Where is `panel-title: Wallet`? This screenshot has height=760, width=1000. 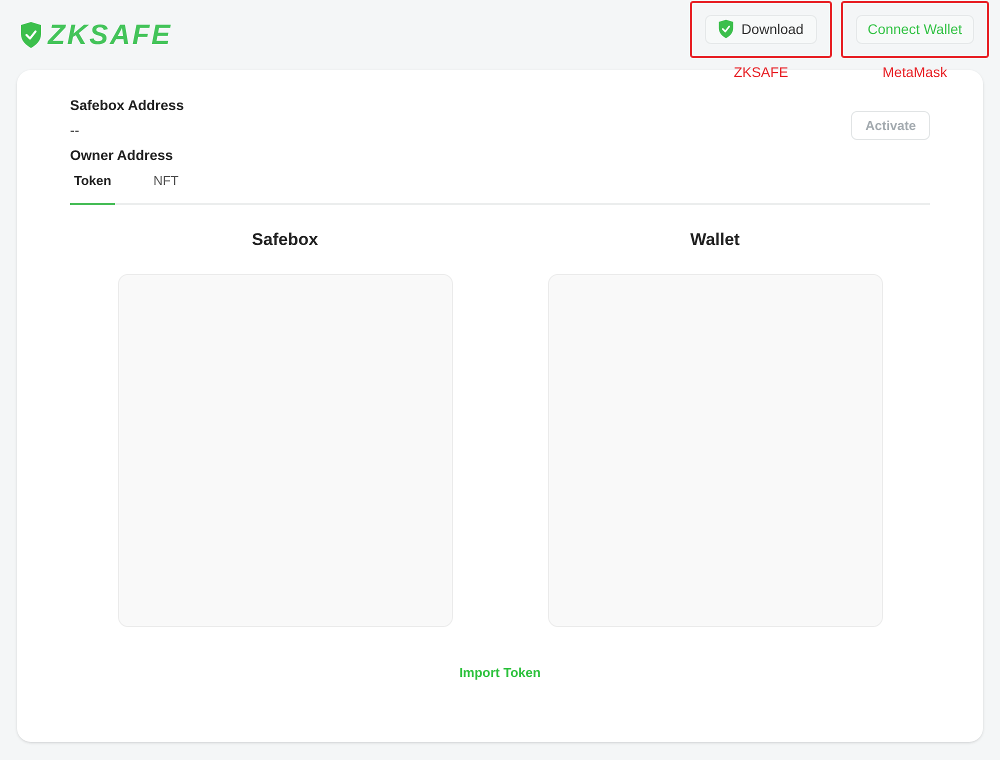 panel-title: Wallet is located at coordinates (715, 239).